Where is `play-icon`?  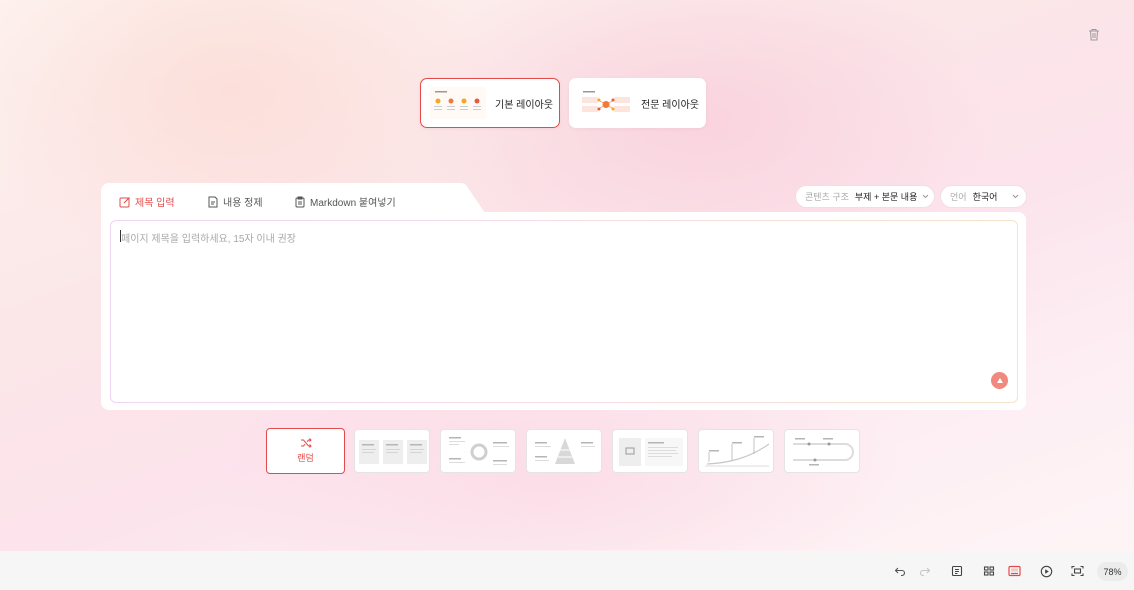 play-icon is located at coordinates (1046, 571).